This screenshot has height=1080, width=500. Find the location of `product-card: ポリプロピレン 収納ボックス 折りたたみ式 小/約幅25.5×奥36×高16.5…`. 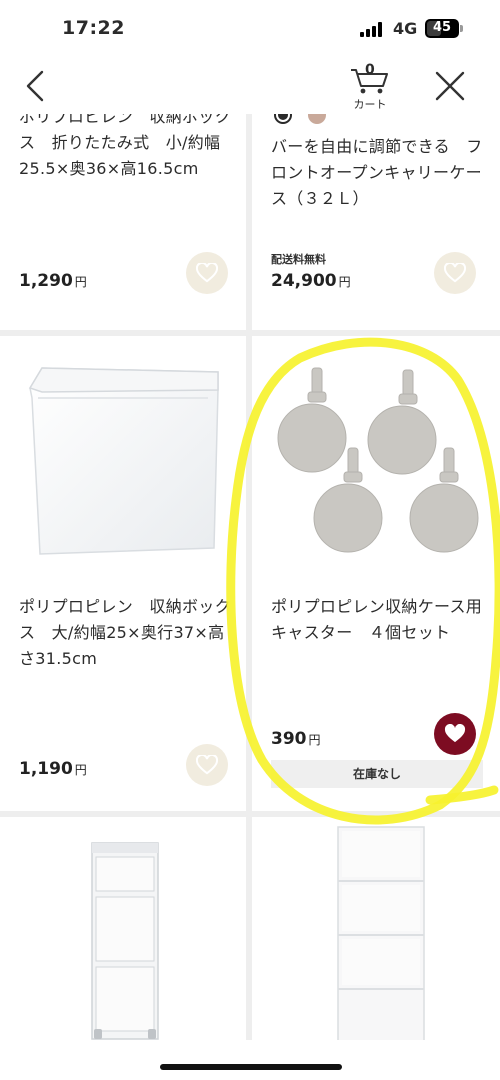

product-card: ポリプロピレン 収納ボックス 折りたたみ式 小/約幅25.5×奥36×高16.5… is located at coordinates (123, 222).